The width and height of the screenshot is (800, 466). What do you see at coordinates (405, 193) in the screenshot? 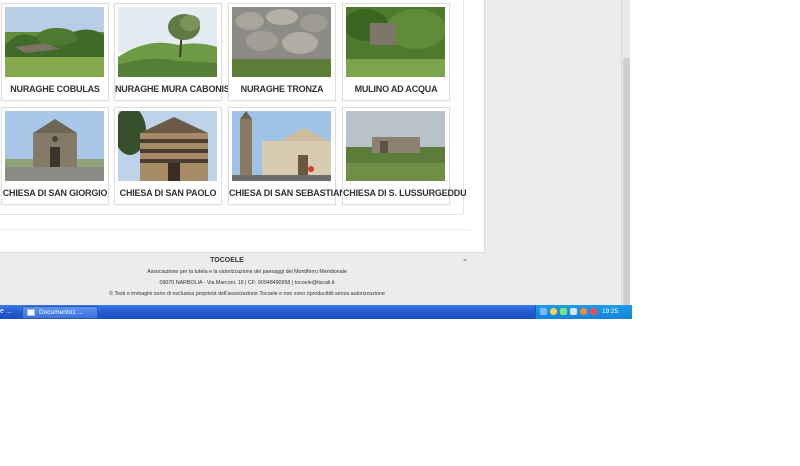
I see `gallery-item-label: CHIESA DI S. LUSSURGEDDU` at bounding box center [405, 193].